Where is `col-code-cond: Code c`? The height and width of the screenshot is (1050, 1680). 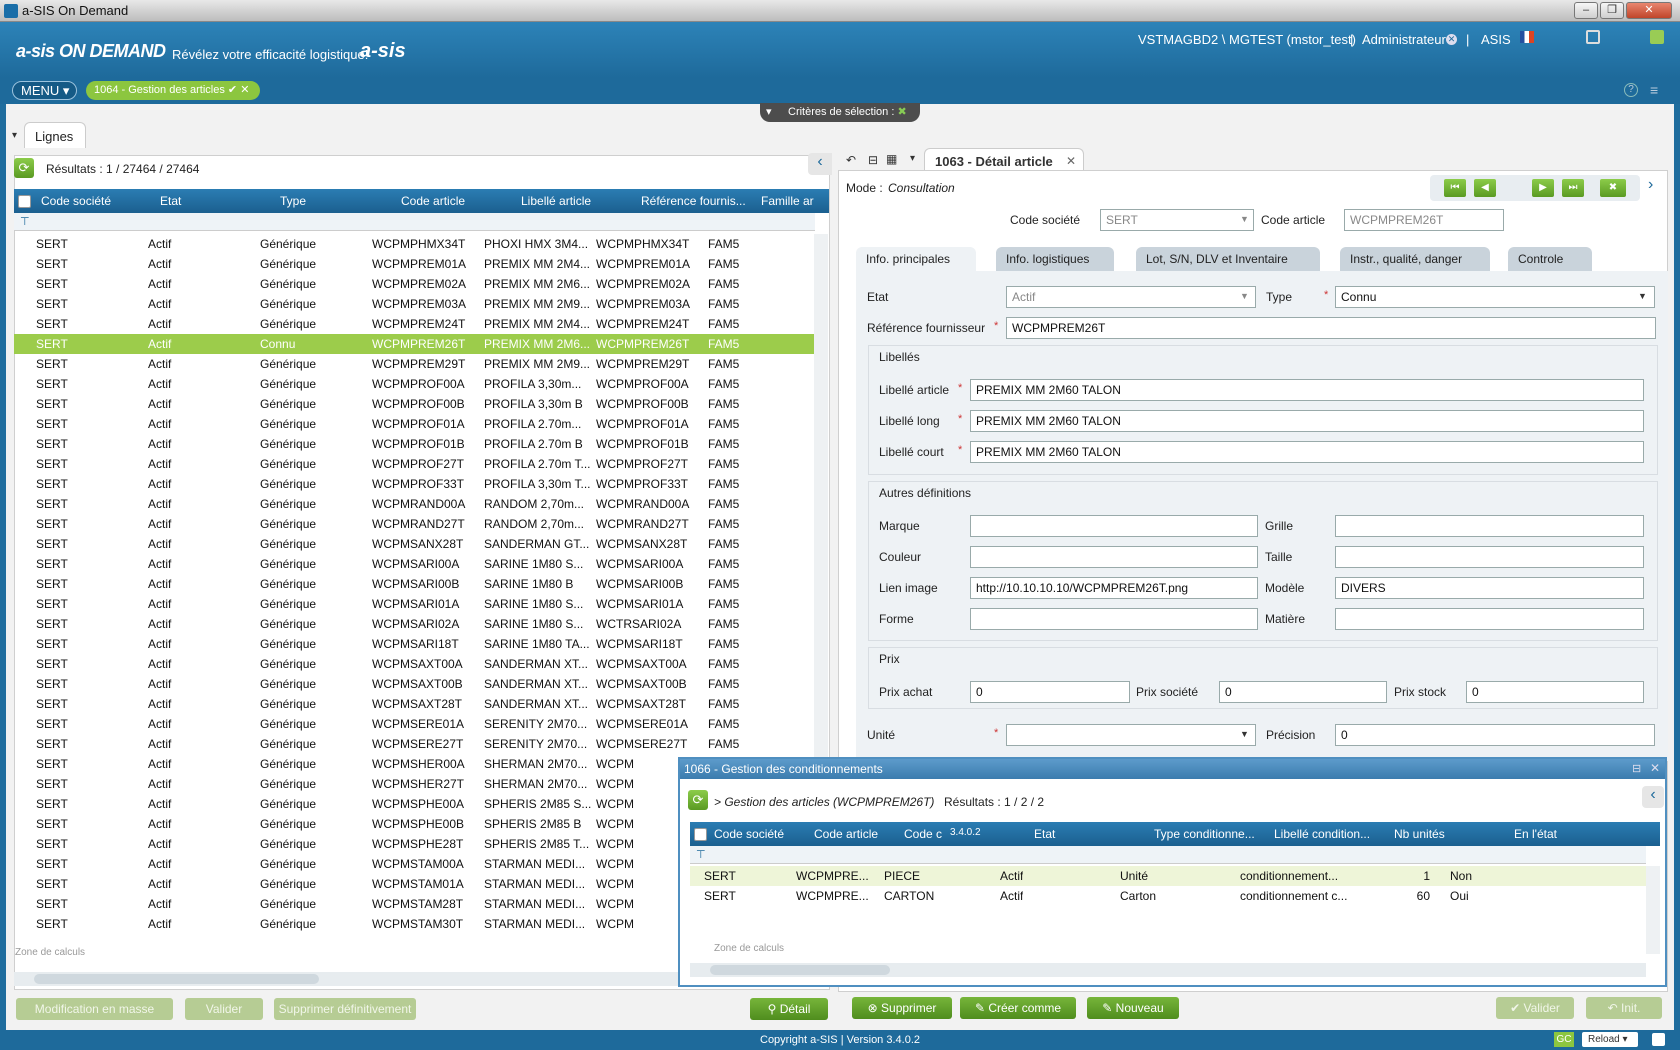 col-code-cond: Code c is located at coordinates (923, 834).